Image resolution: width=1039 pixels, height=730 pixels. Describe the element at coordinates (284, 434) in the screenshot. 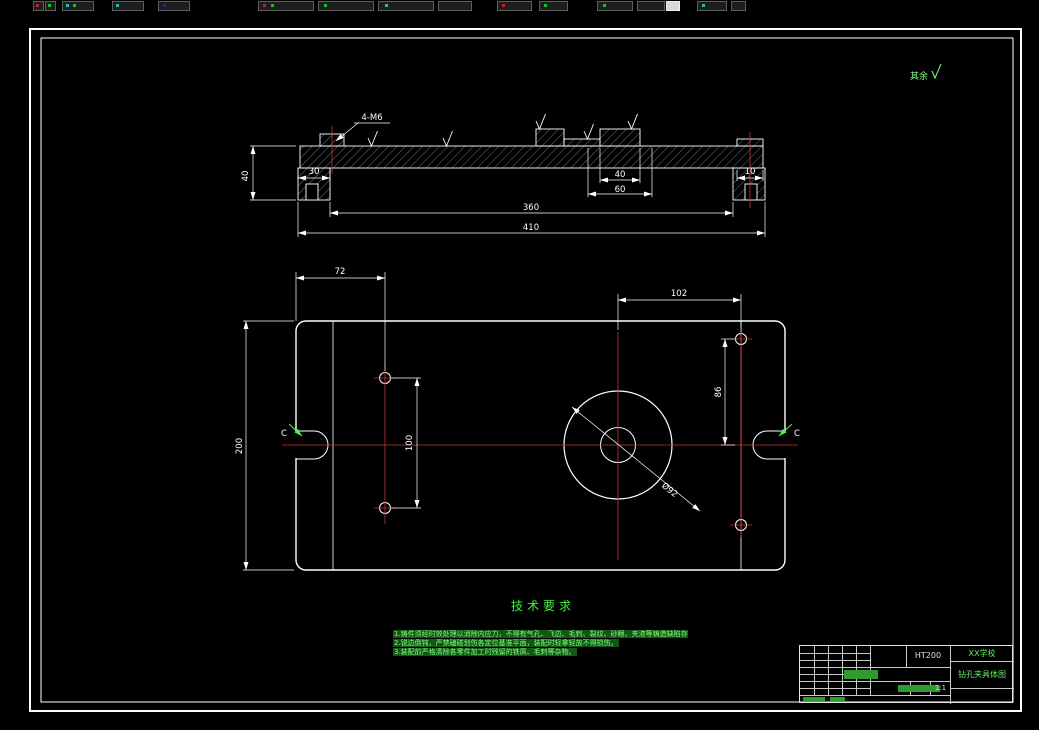

I see `section-mark-left: C` at that location.